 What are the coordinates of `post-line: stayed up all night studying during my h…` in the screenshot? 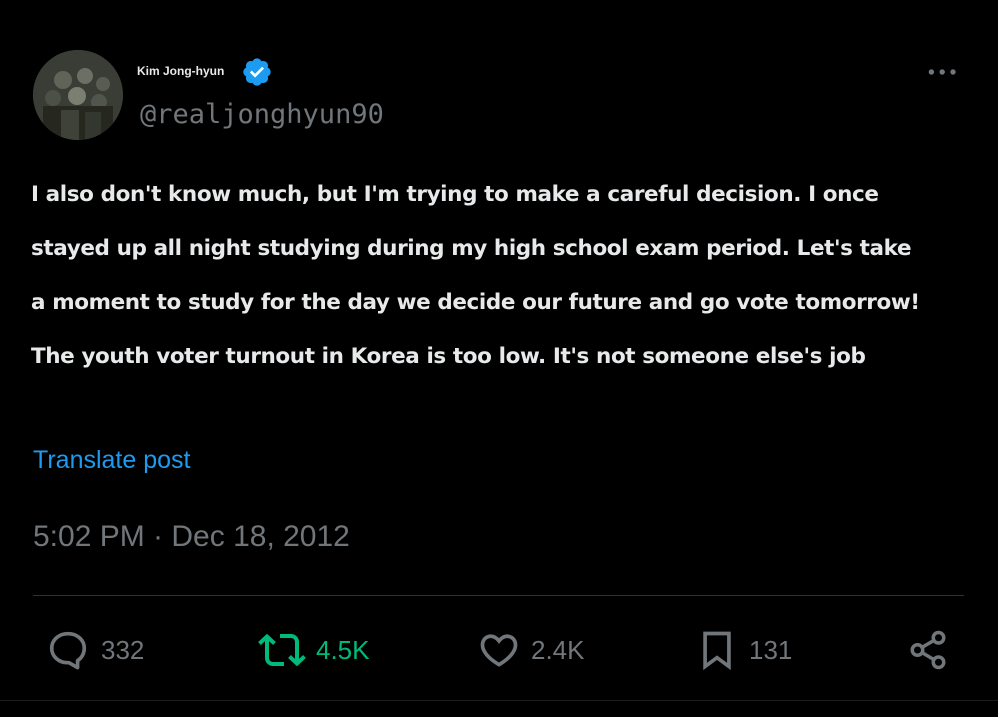 It's located at (471, 248).